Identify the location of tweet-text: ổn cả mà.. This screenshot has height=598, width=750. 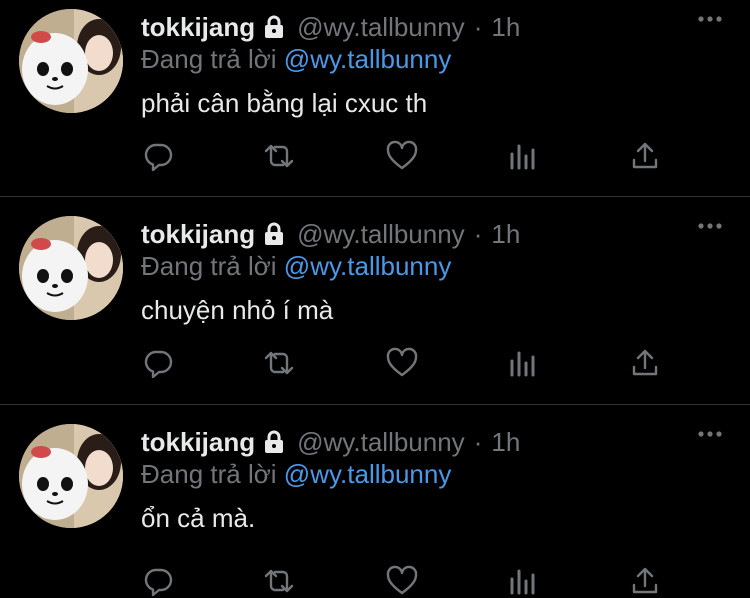
(198, 518).